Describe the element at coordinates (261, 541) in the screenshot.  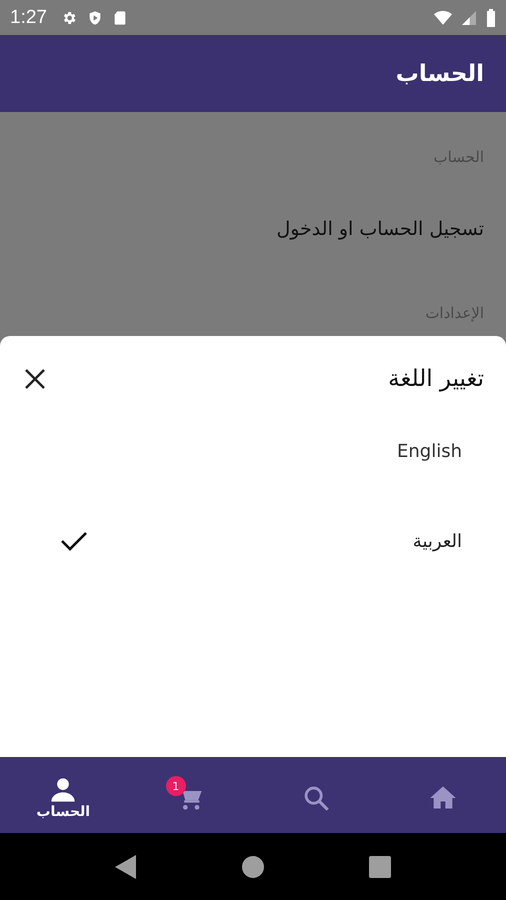
I see `language-option: العربية` at that location.